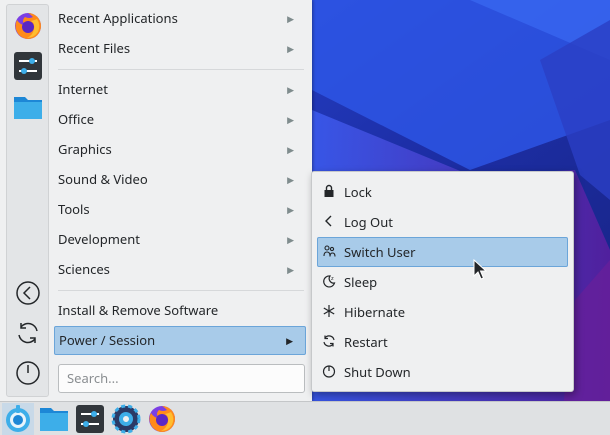 This screenshot has width=610, height=435. Describe the element at coordinates (83, 89) in the screenshot. I see `menu-item-label: Internet` at that location.